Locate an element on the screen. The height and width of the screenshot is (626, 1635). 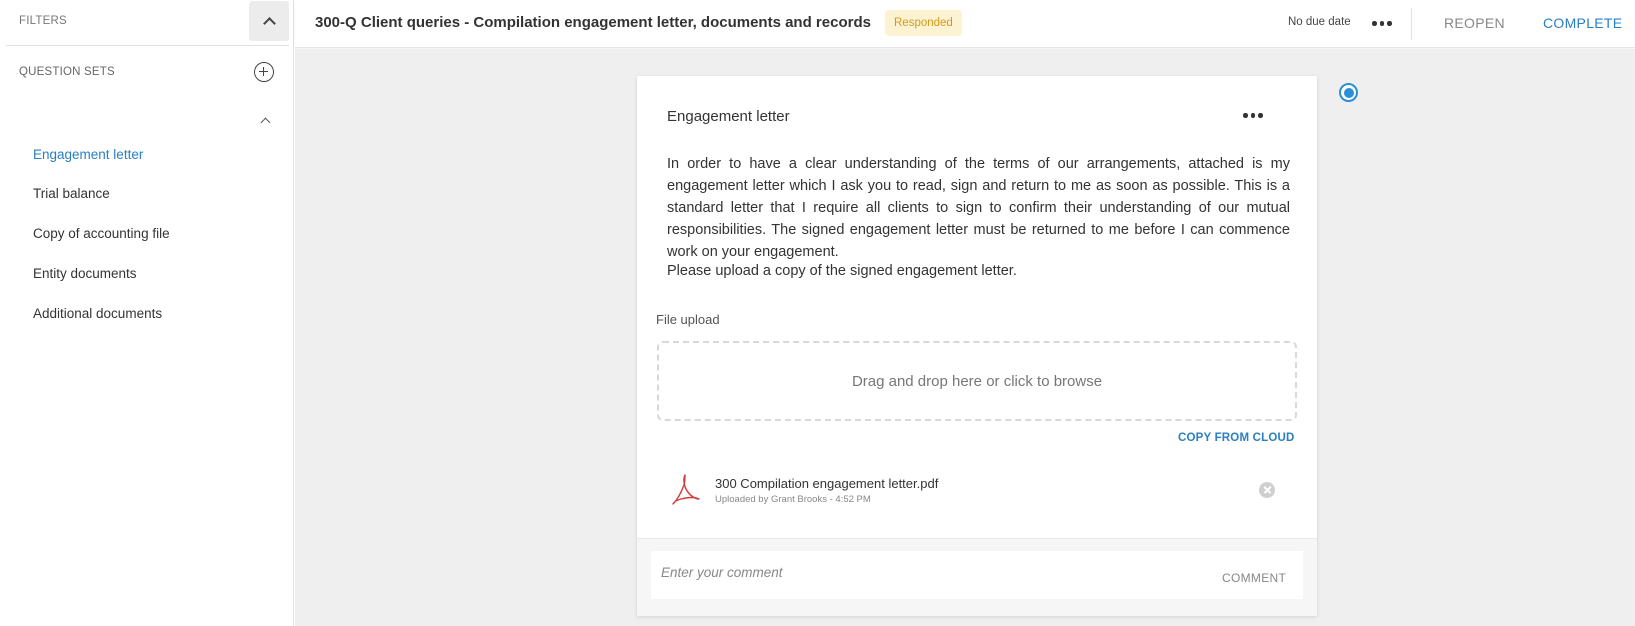
sidebar-item-entity-documents: Entity documents is located at coordinates (85, 273).